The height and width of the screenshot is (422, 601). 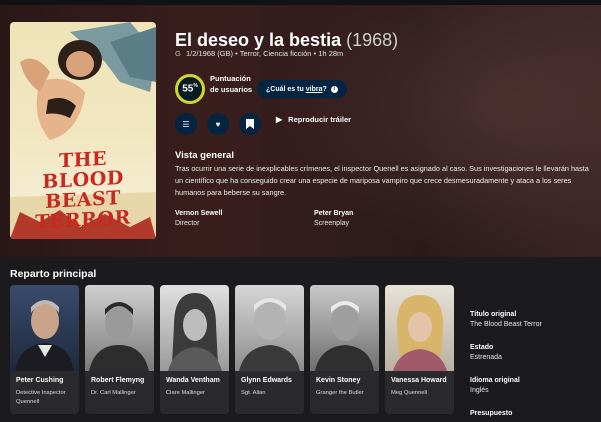 What do you see at coordinates (332, 223) in the screenshot?
I see `crew-role: Screenplay` at bounding box center [332, 223].